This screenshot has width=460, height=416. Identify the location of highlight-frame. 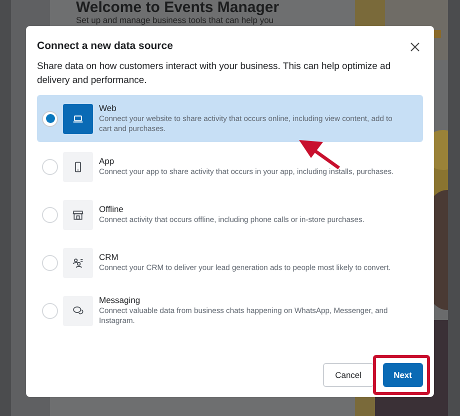
(401, 375).